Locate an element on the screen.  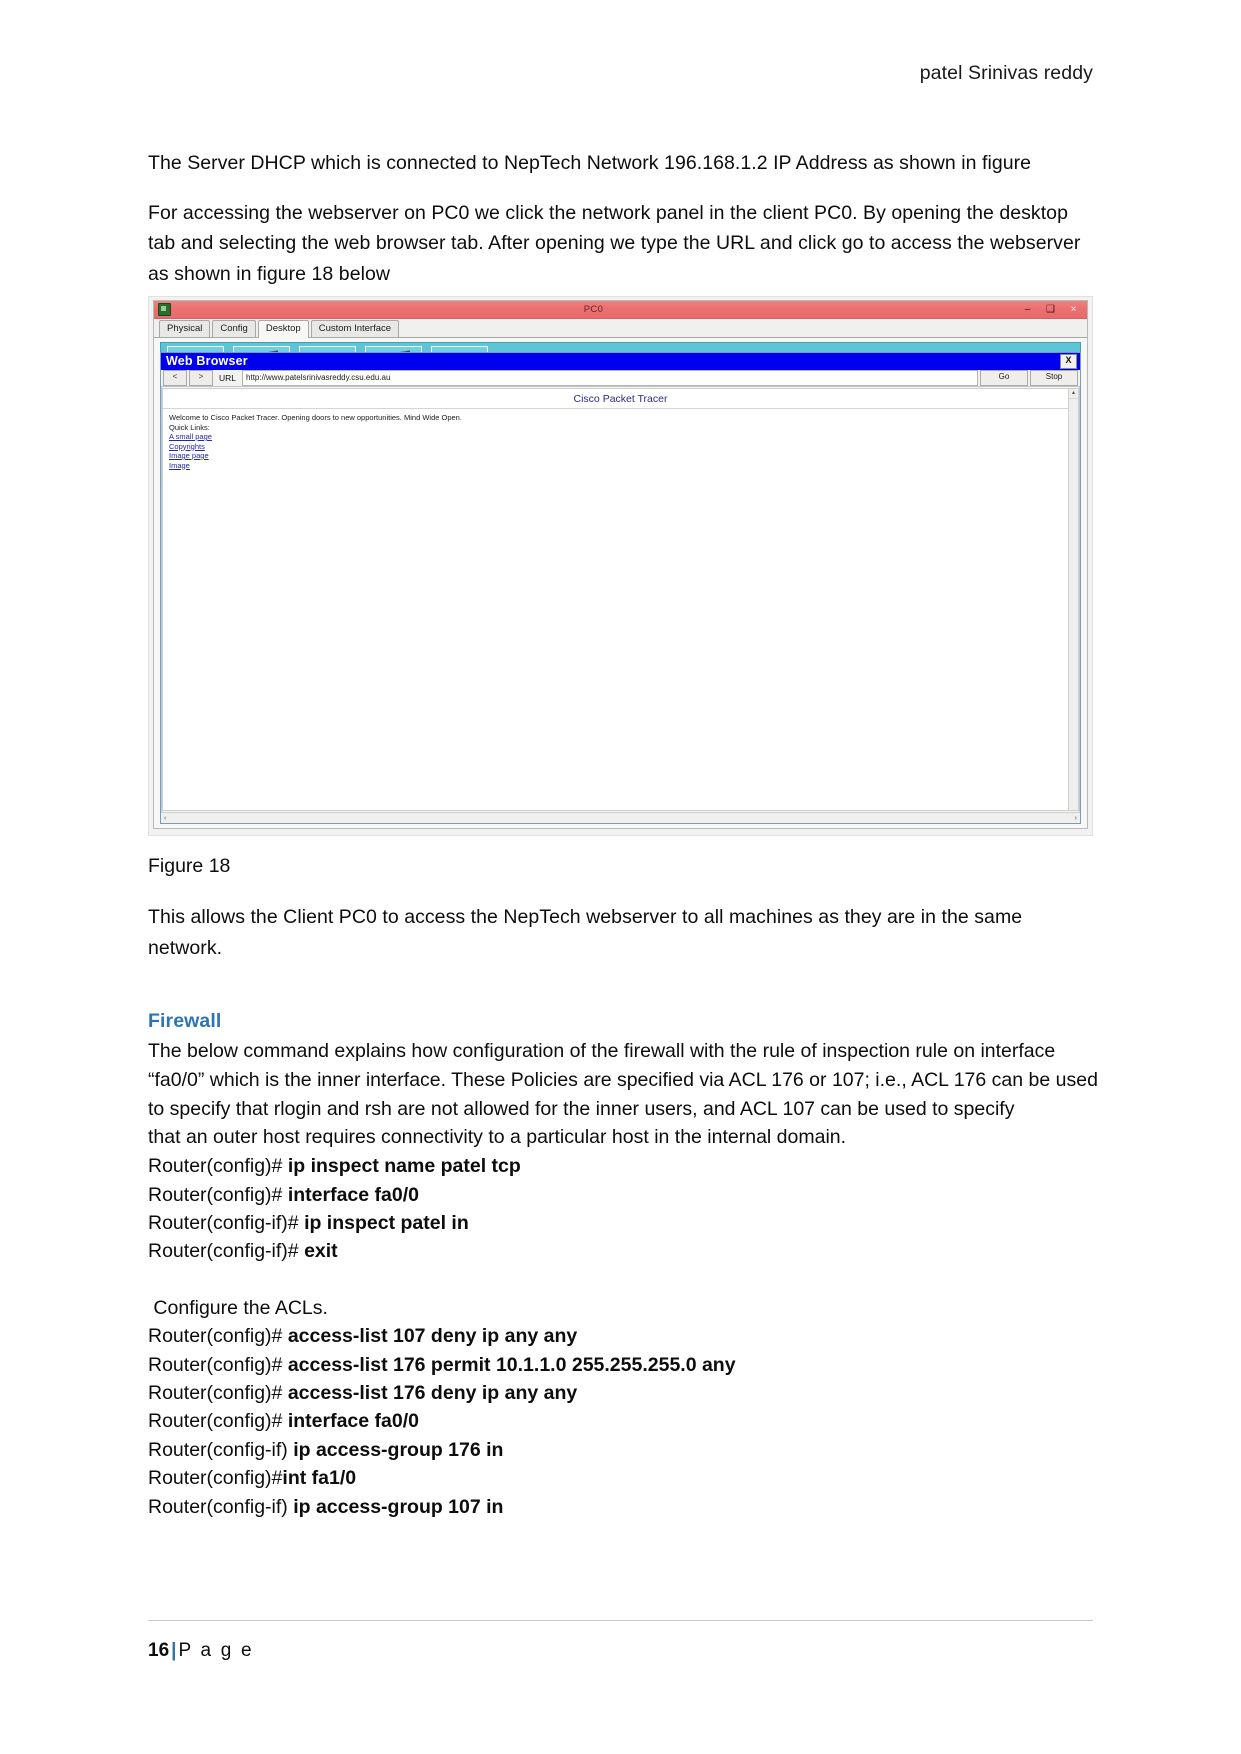
stop-button: Stop is located at coordinates (1054, 378).